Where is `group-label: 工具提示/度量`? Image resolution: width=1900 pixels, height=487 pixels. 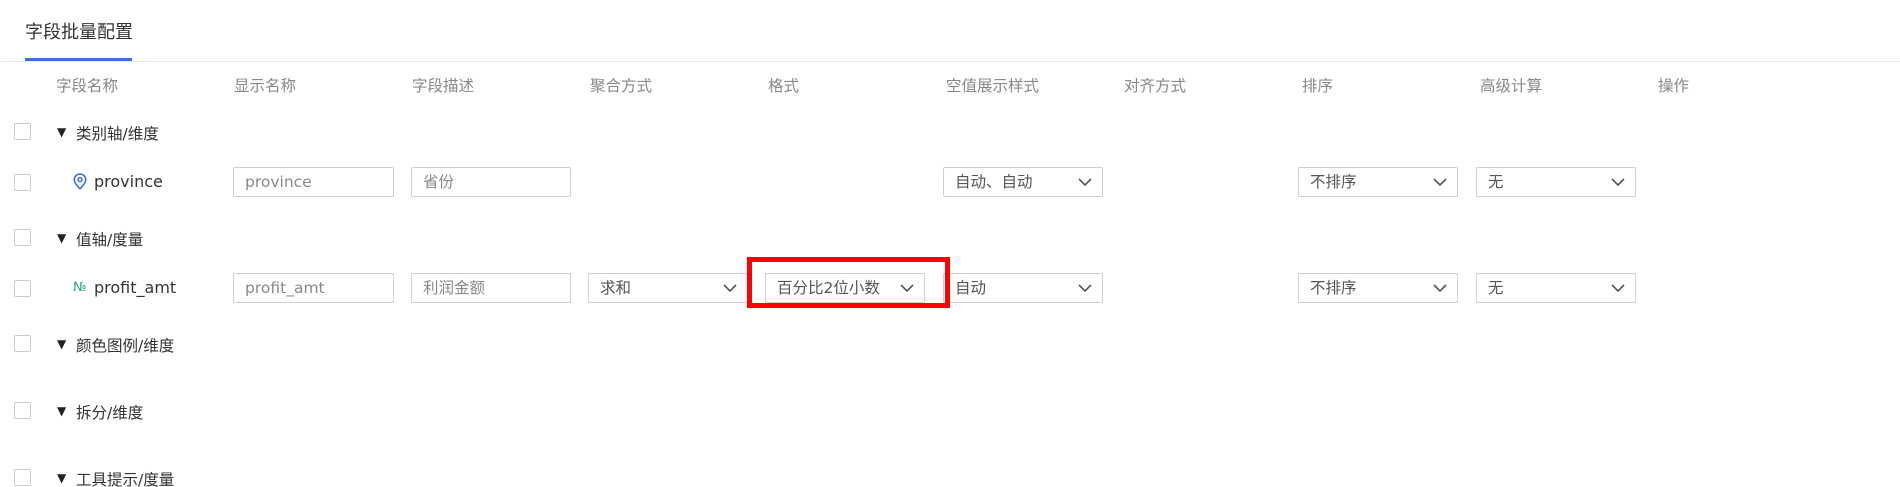
group-label: 工具提示/度量 is located at coordinates (125, 479).